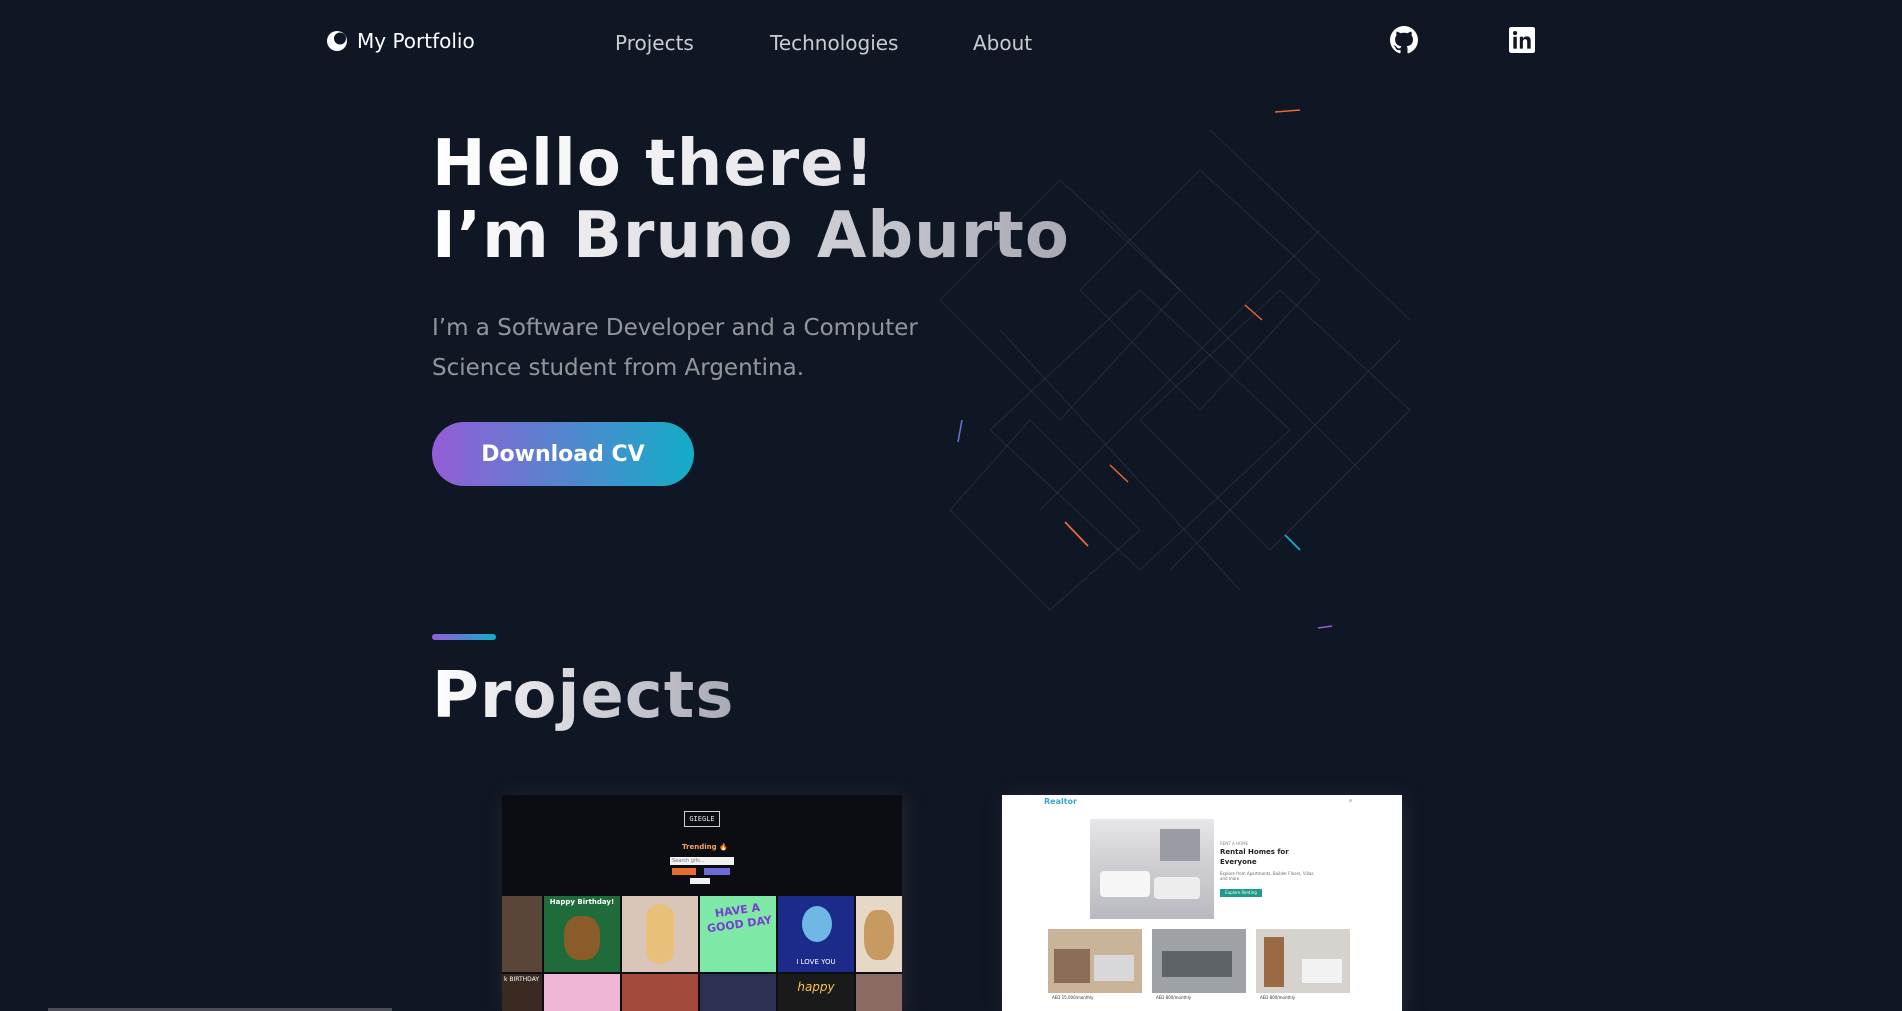  I want to click on download-cv-button: Download CV, so click(563, 454).